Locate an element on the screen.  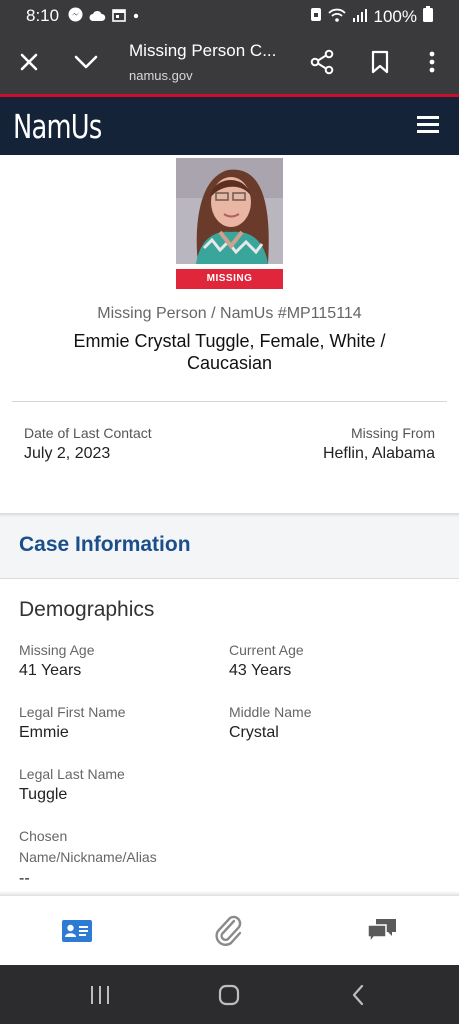
bookmark-button is located at coordinates (380, 62).